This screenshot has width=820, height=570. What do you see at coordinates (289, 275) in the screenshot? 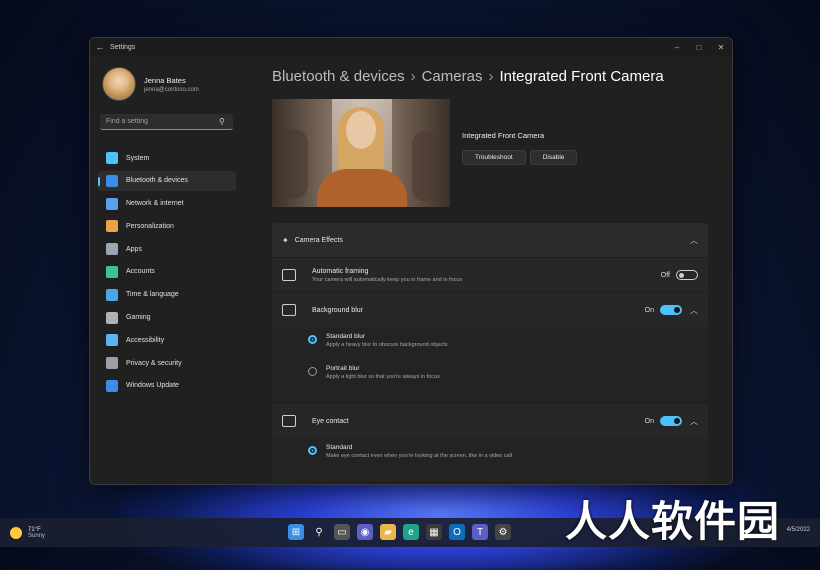
I see `framing-icon` at bounding box center [289, 275].